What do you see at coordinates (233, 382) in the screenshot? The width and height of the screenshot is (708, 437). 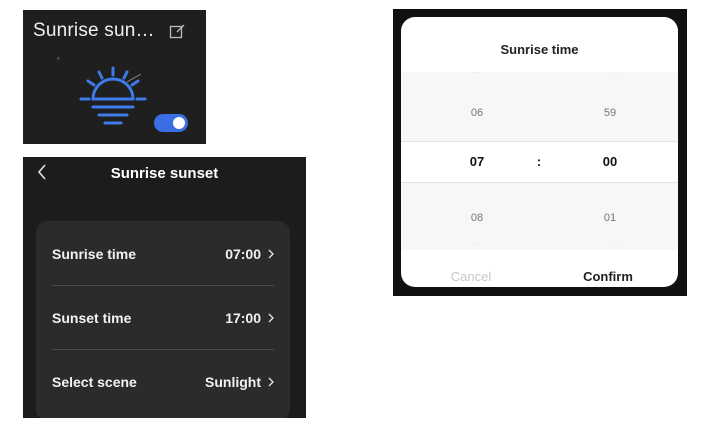 I see `select-scene-value: Sunlight` at bounding box center [233, 382].